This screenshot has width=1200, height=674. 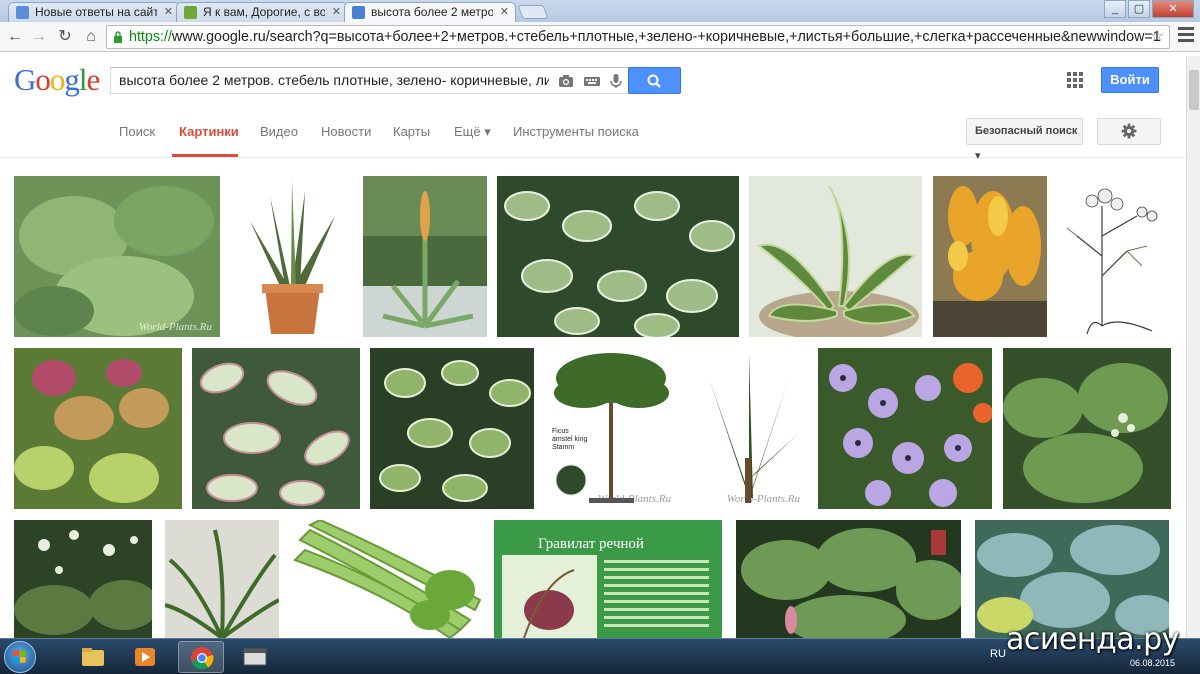 I want to click on chrome-taskbar-button, so click(x=201, y=657).